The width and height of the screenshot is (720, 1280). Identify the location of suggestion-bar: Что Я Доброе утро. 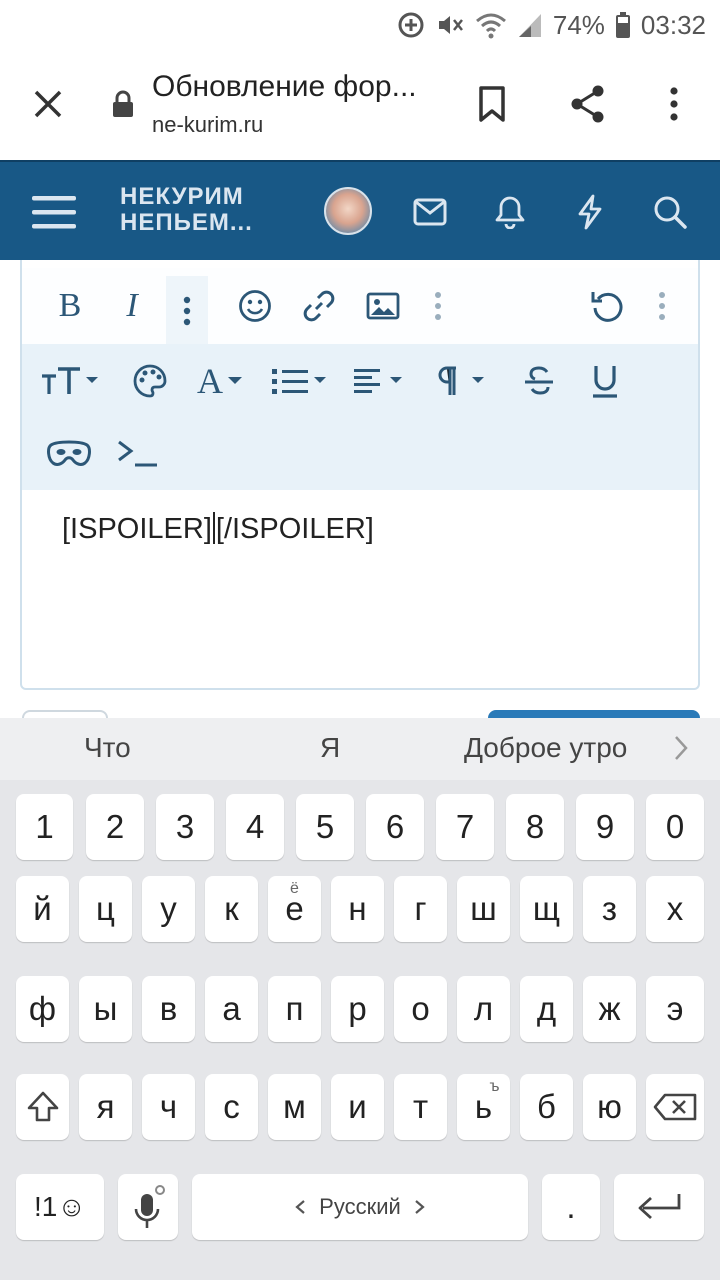
(360, 749).